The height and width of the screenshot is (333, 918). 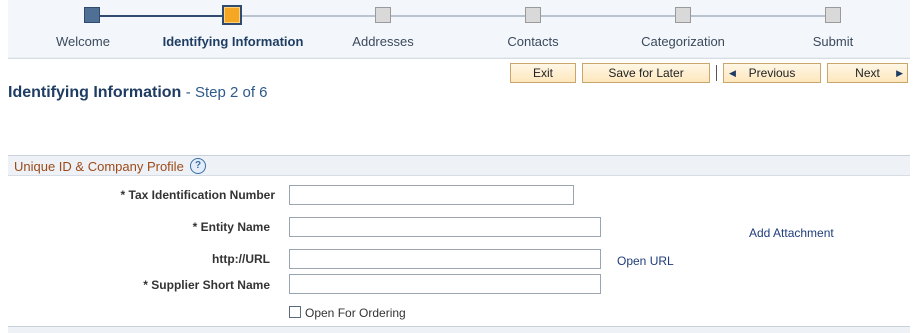 I want to click on url-field, so click(x=445, y=259).